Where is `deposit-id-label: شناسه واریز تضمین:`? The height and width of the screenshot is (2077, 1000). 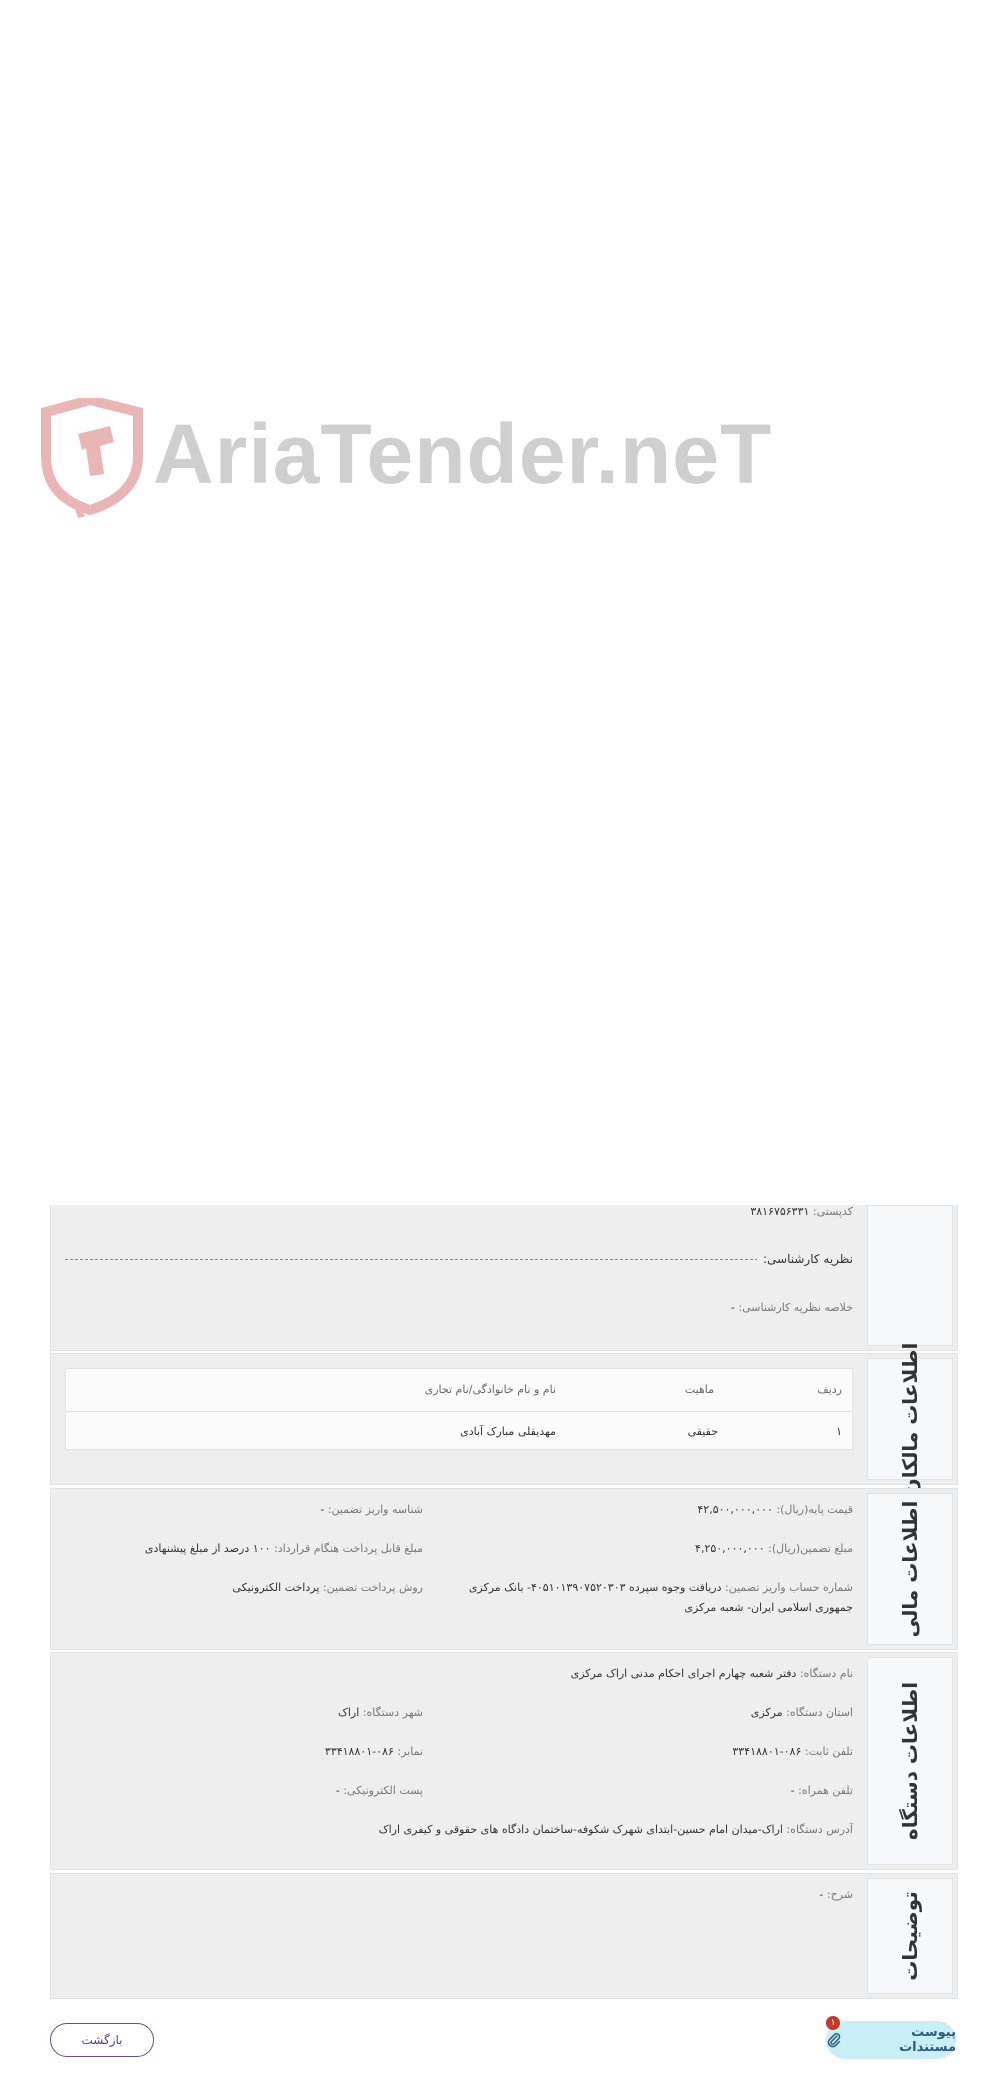 deposit-id-label: شناسه واریز تضمین: is located at coordinates (375, 1509).